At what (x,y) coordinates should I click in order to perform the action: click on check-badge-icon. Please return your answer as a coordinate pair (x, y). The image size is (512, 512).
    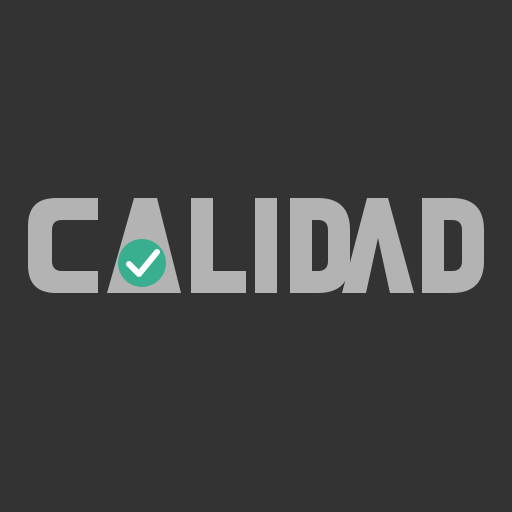
    Looking at the image, I should click on (142, 263).